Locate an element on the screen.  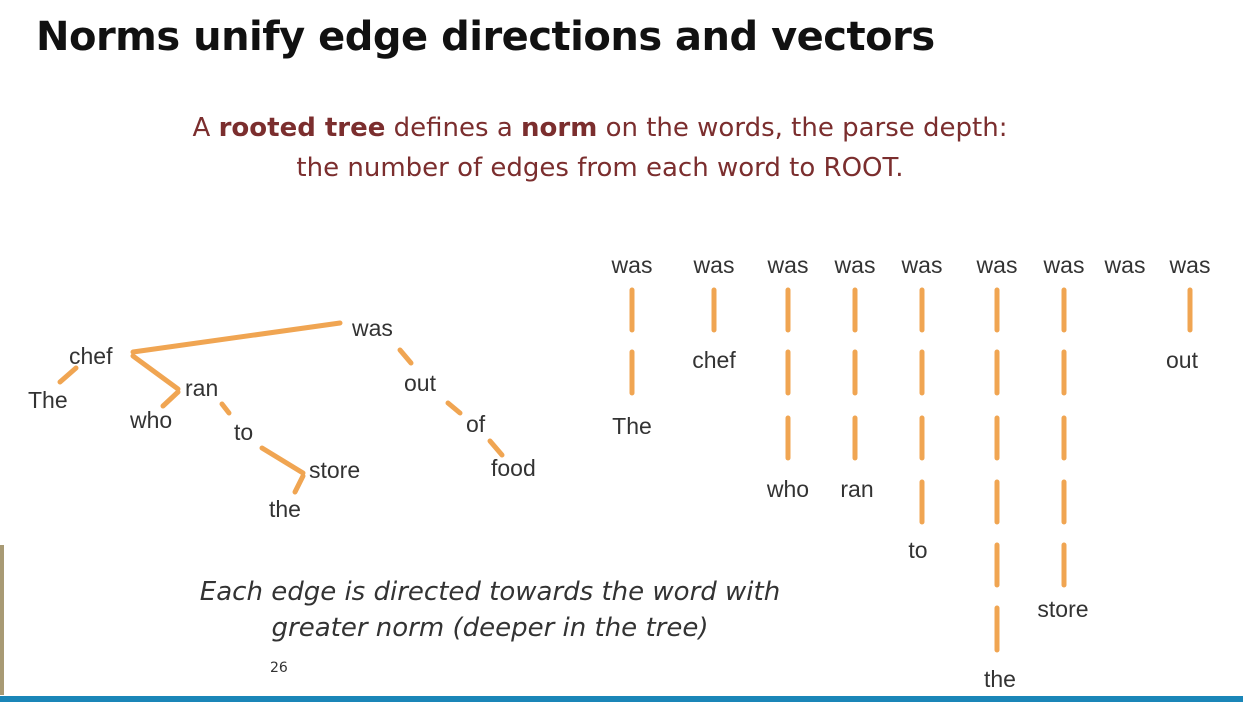
edge-chef-the is located at coordinates (68, 375).